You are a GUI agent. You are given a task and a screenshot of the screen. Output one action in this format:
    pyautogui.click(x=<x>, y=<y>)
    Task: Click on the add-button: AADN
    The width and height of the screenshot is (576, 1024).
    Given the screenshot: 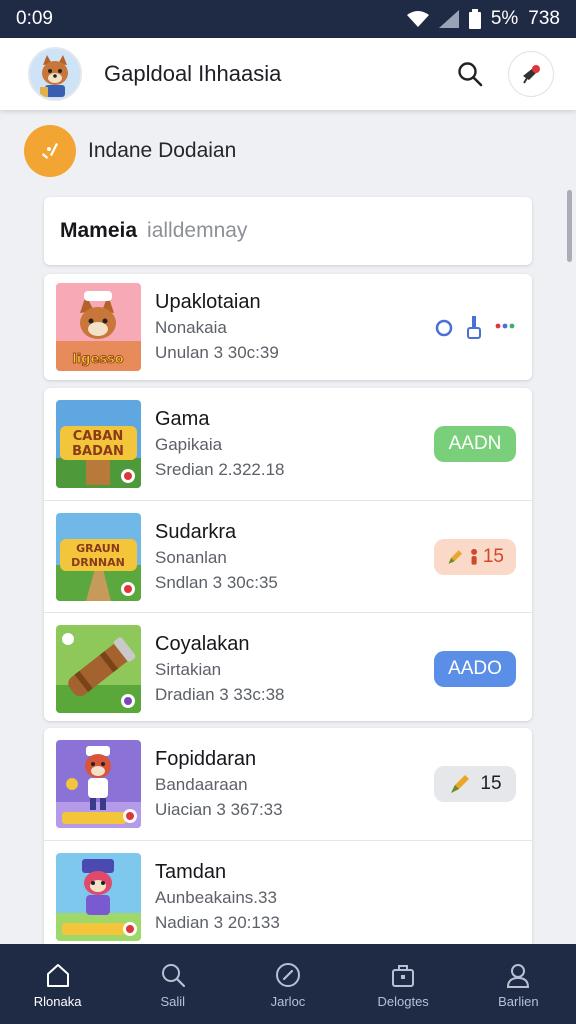 What is the action you would take?
    pyautogui.click(x=475, y=444)
    